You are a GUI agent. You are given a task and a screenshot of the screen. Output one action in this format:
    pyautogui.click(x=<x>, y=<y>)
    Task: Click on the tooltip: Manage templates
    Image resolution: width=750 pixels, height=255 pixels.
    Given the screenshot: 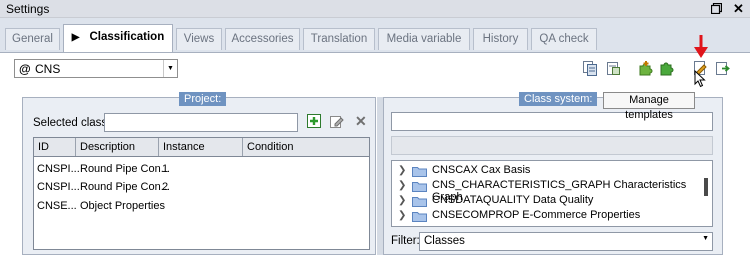 What is the action you would take?
    pyautogui.click(x=649, y=106)
    